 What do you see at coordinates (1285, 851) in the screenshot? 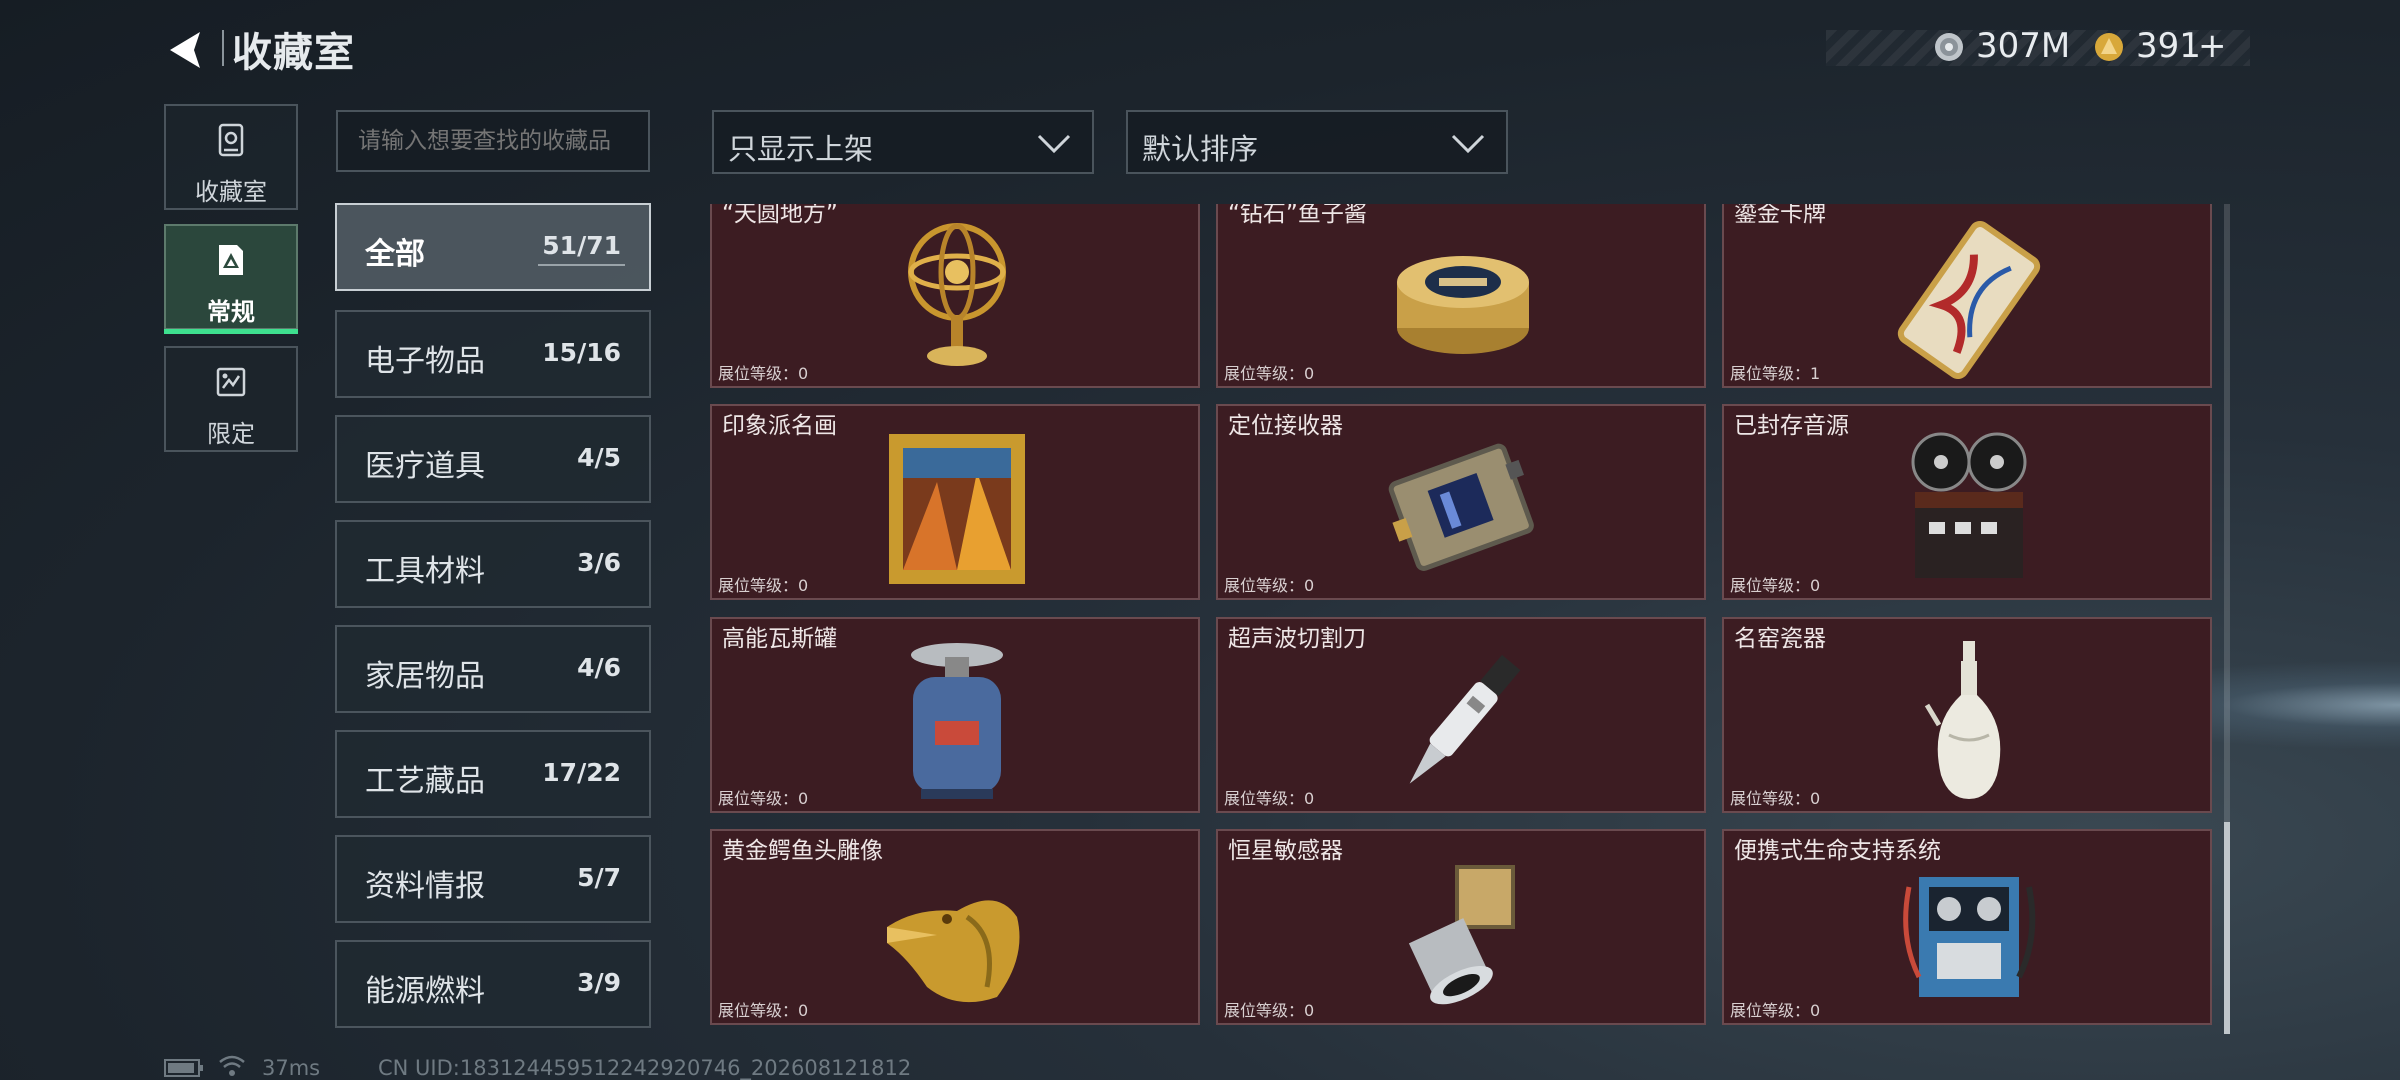
I see `item-name: 恒星敏感器` at bounding box center [1285, 851].